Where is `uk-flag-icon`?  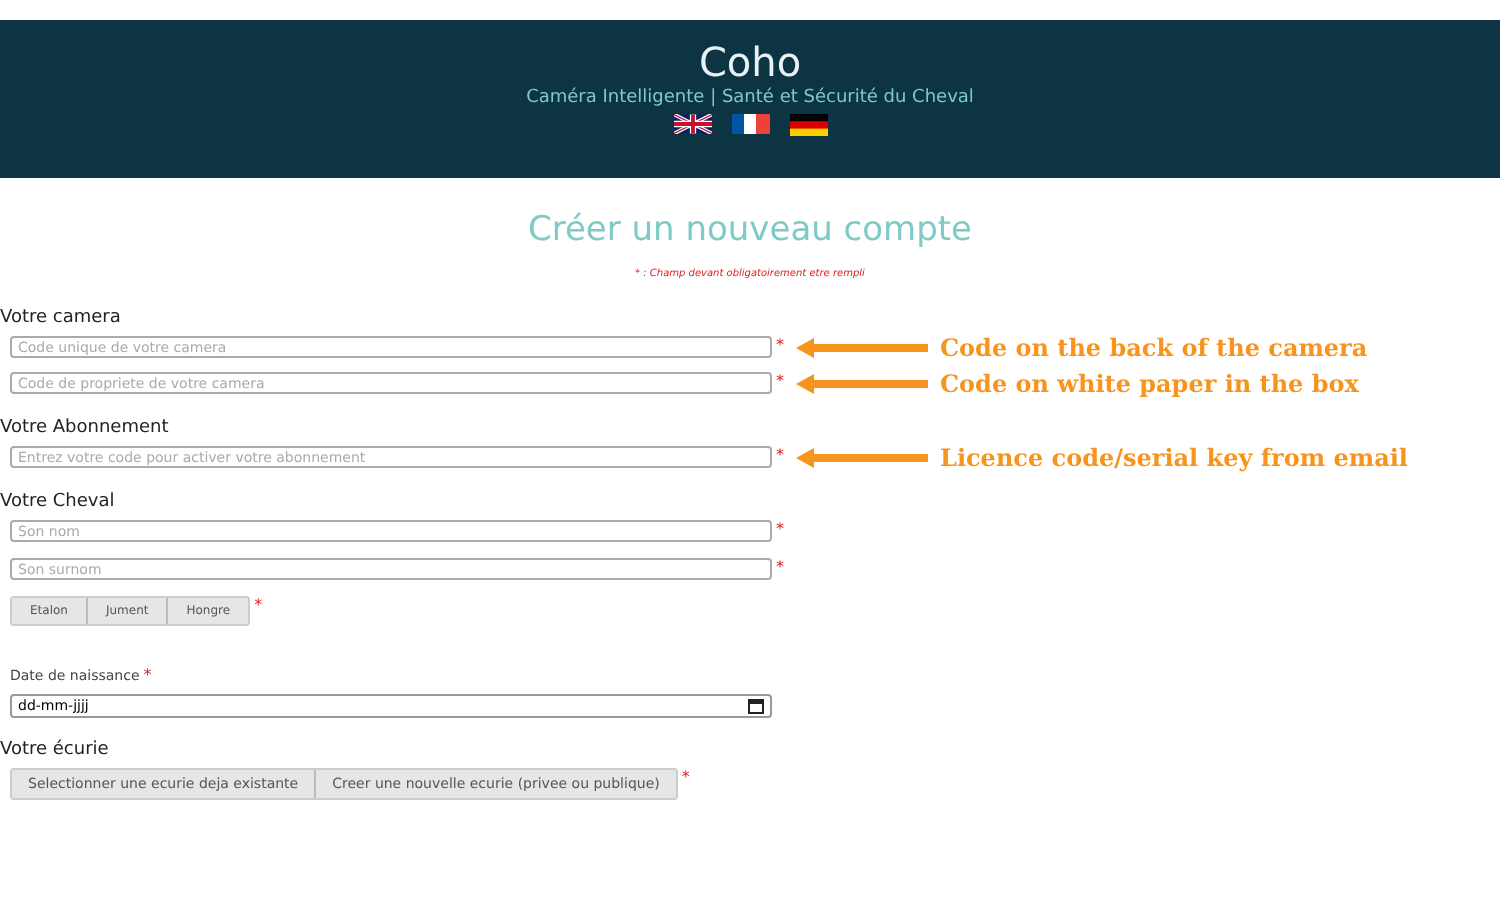
uk-flag-icon is located at coordinates (692, 124).